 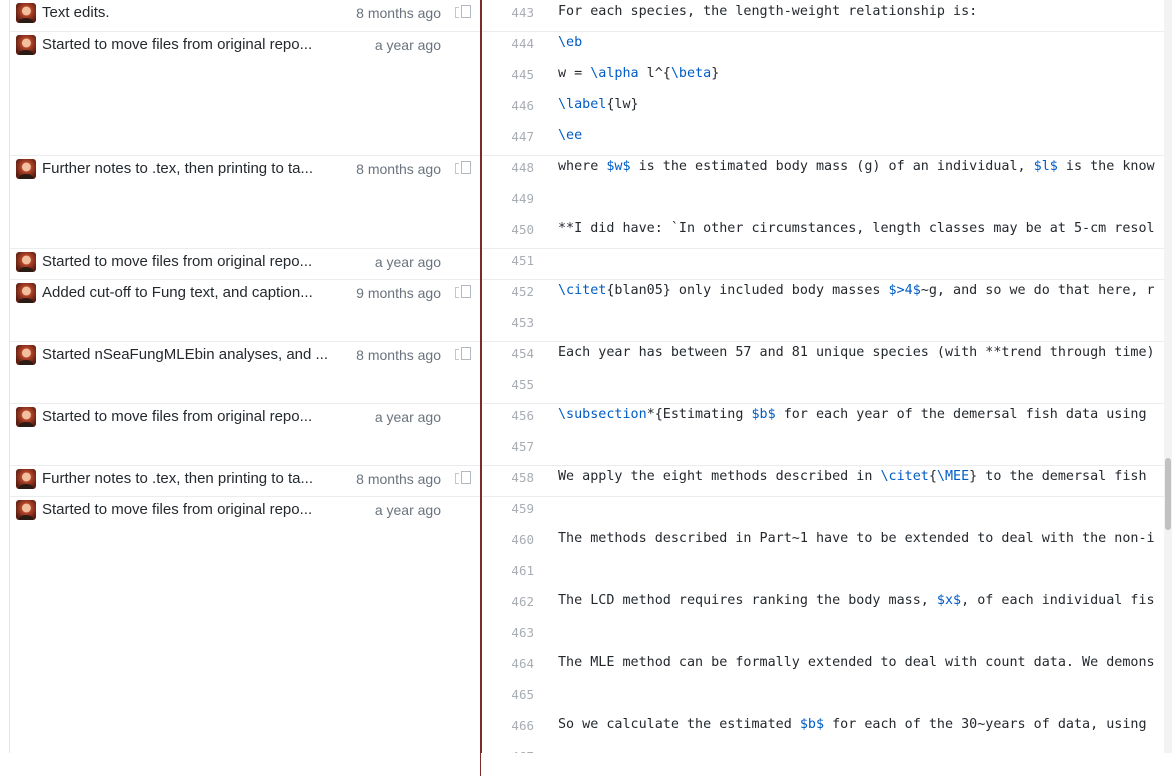 I want to click on line-number: 454, so click(x=508, y=353).